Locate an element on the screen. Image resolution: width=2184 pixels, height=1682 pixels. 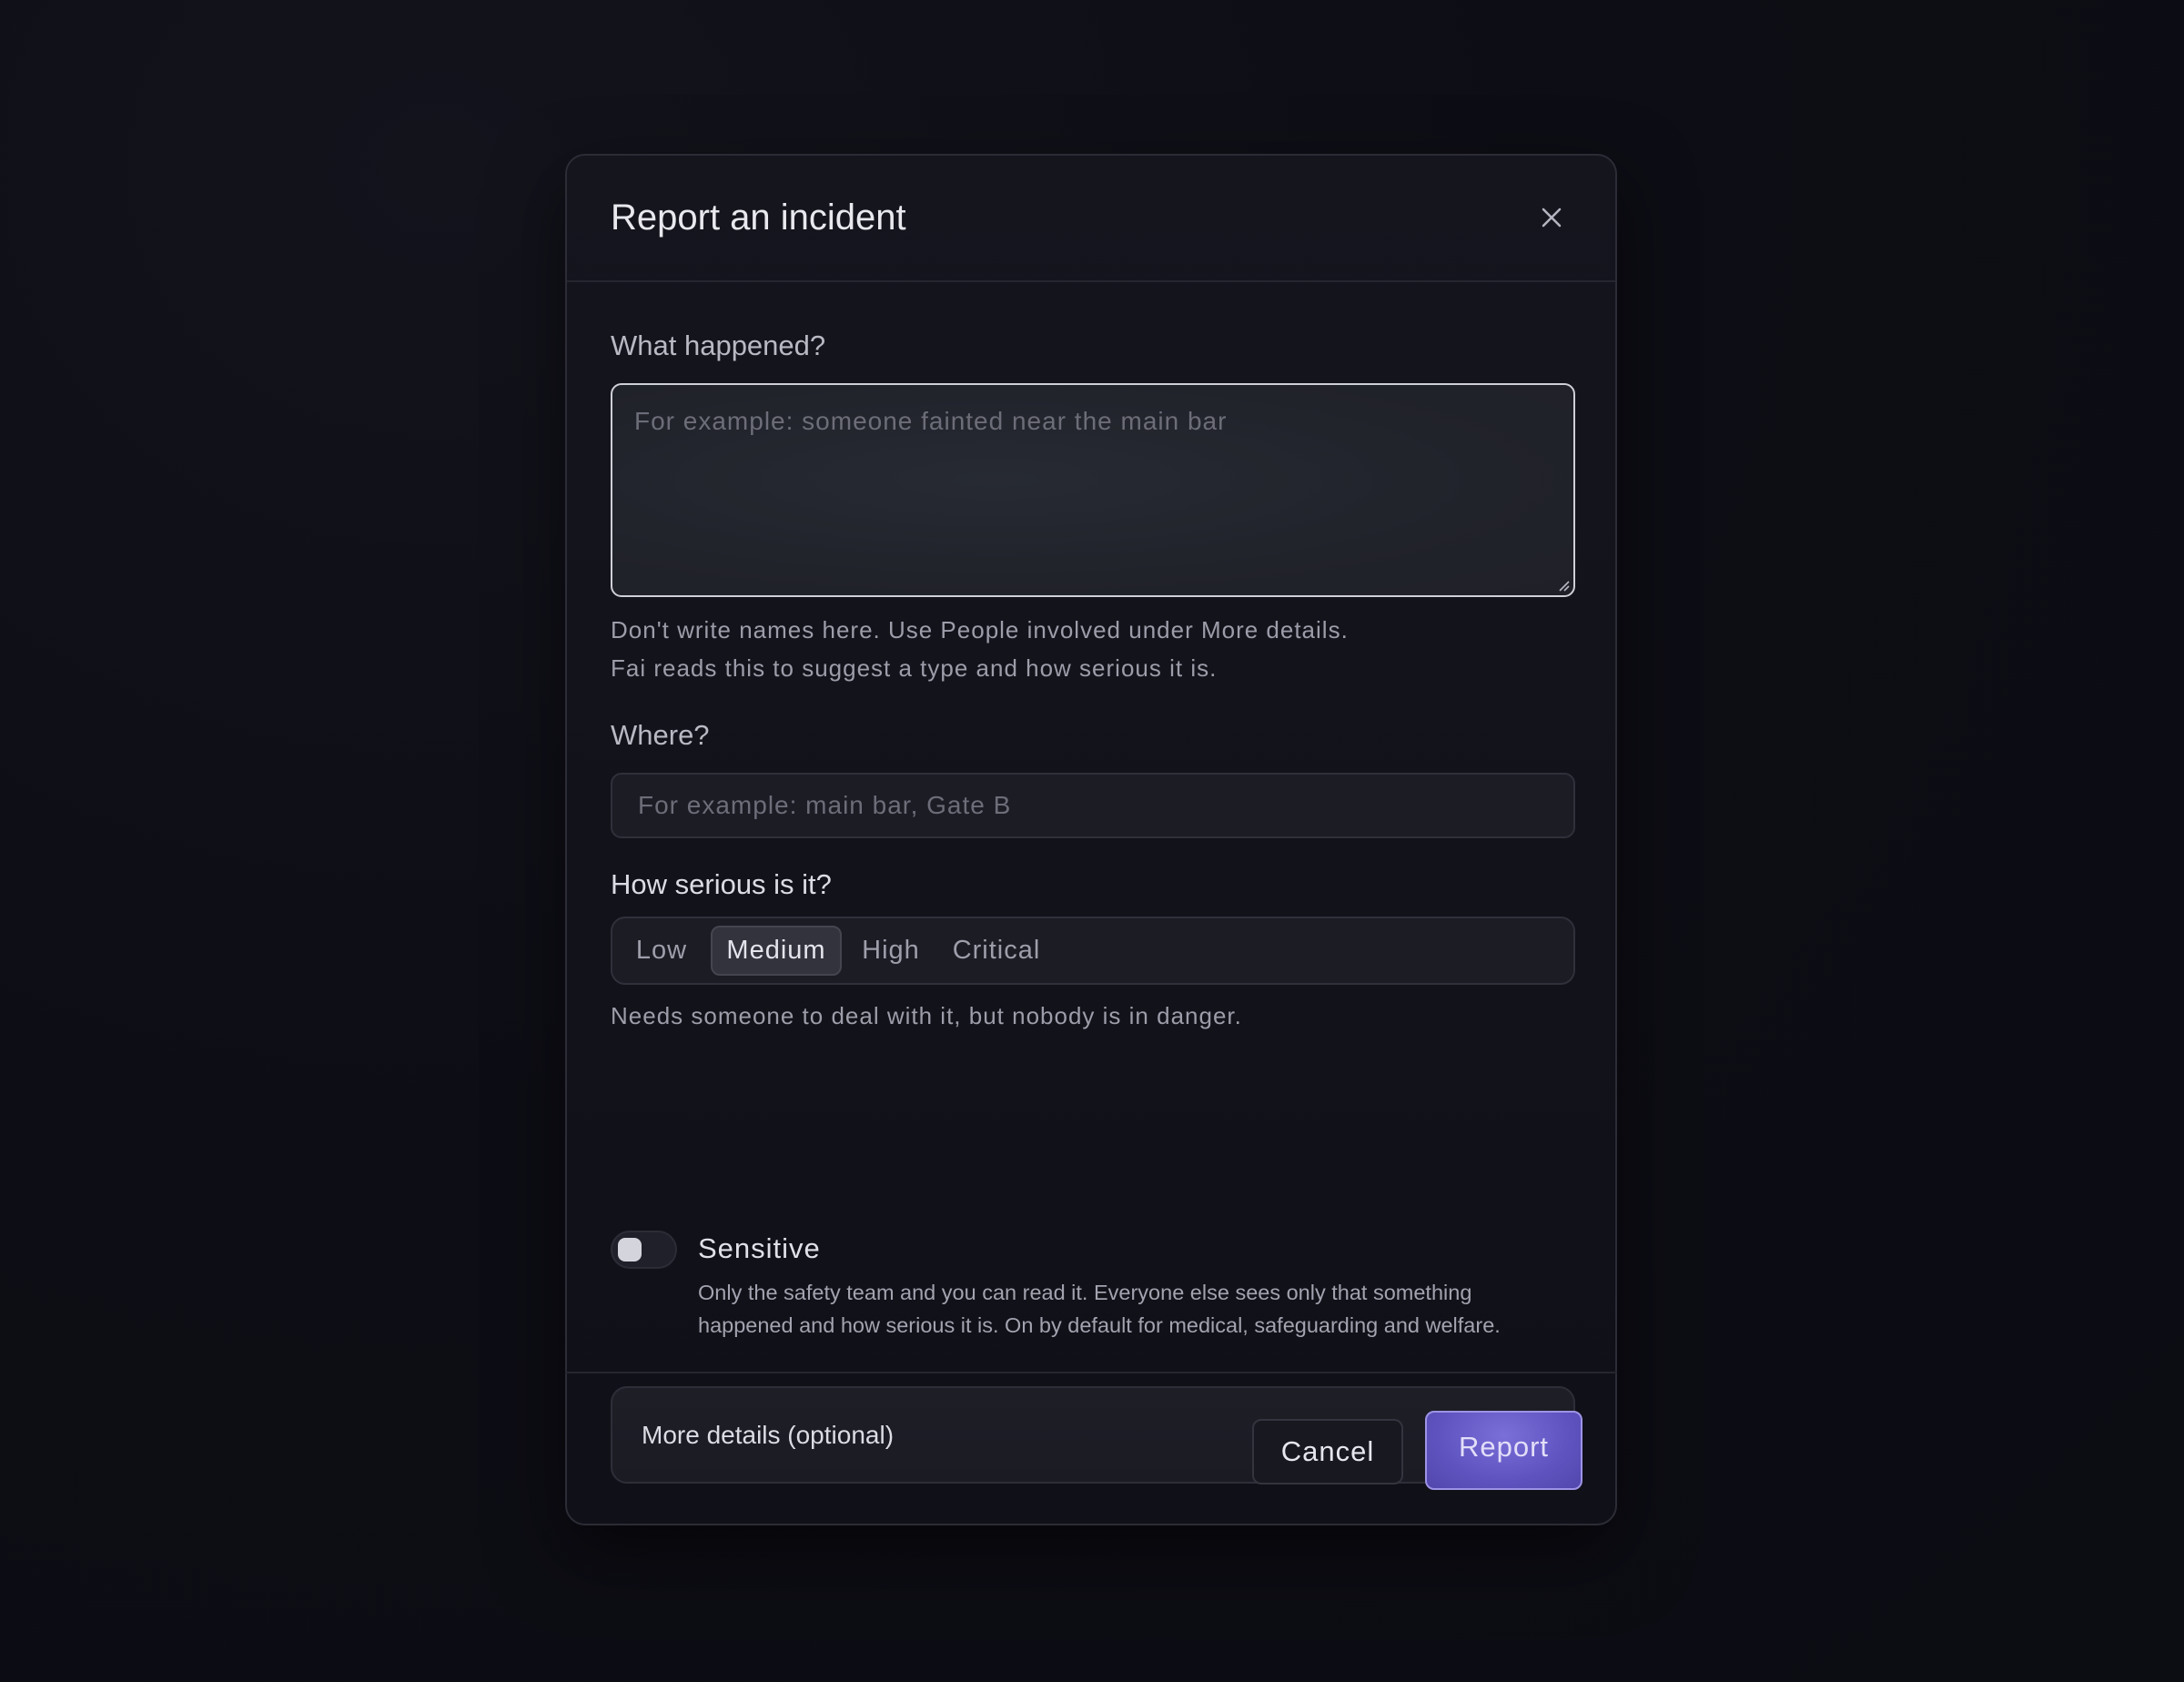
severity-option-medium: Medium is located at coordinates (777, 951).